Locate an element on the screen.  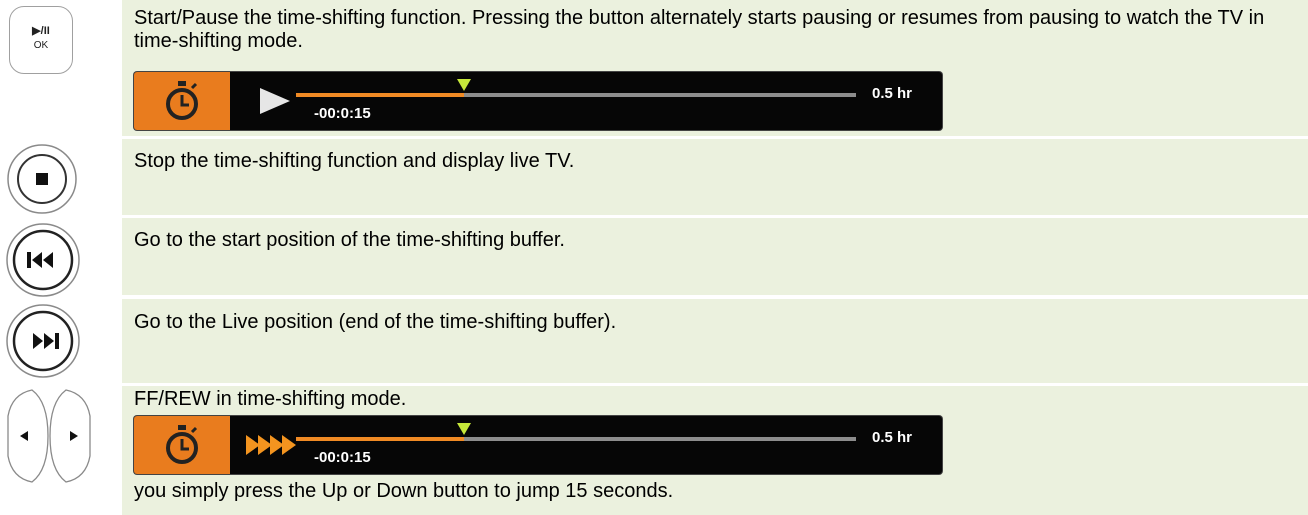
play-pause-ok-button: ▶/II OK is located at coordinates (41, 40).